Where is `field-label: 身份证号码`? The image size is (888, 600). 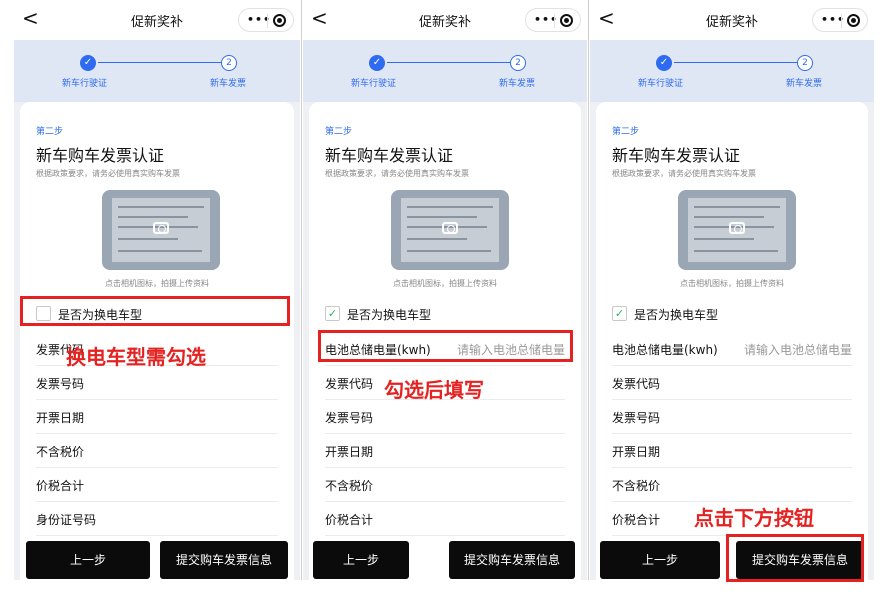
field-label: 身份证号码 is located at coordinates (66, 520).